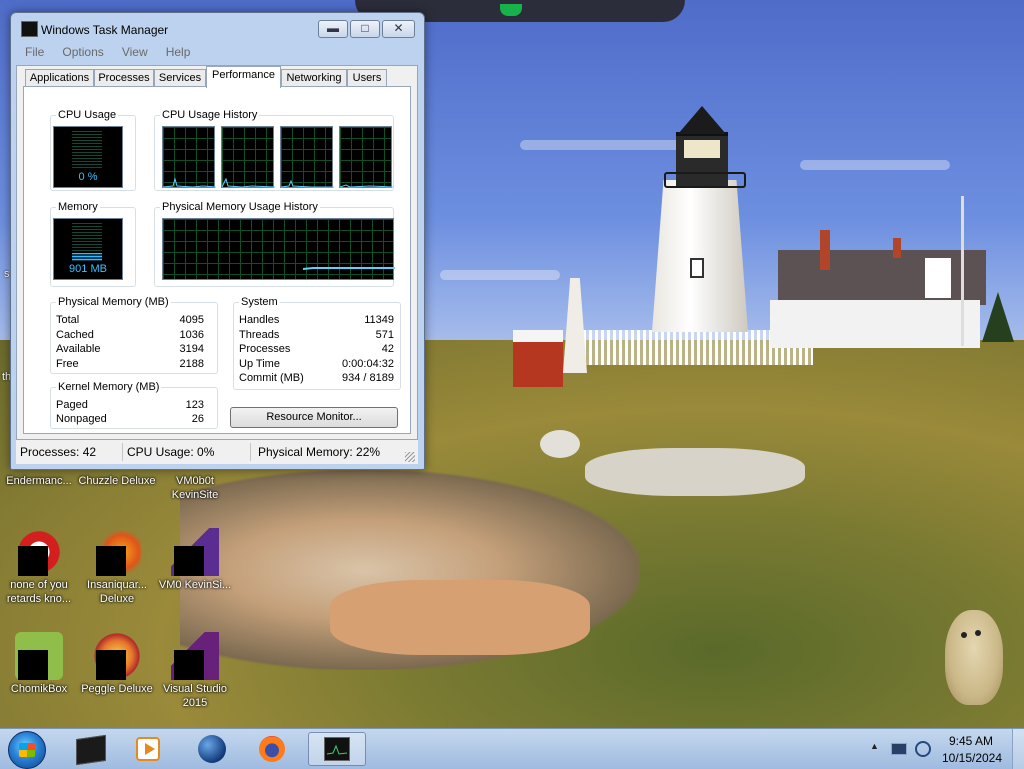  Describe the element at coordinates (923, 749) in the screenshot. I see `volume-icon` at that location.